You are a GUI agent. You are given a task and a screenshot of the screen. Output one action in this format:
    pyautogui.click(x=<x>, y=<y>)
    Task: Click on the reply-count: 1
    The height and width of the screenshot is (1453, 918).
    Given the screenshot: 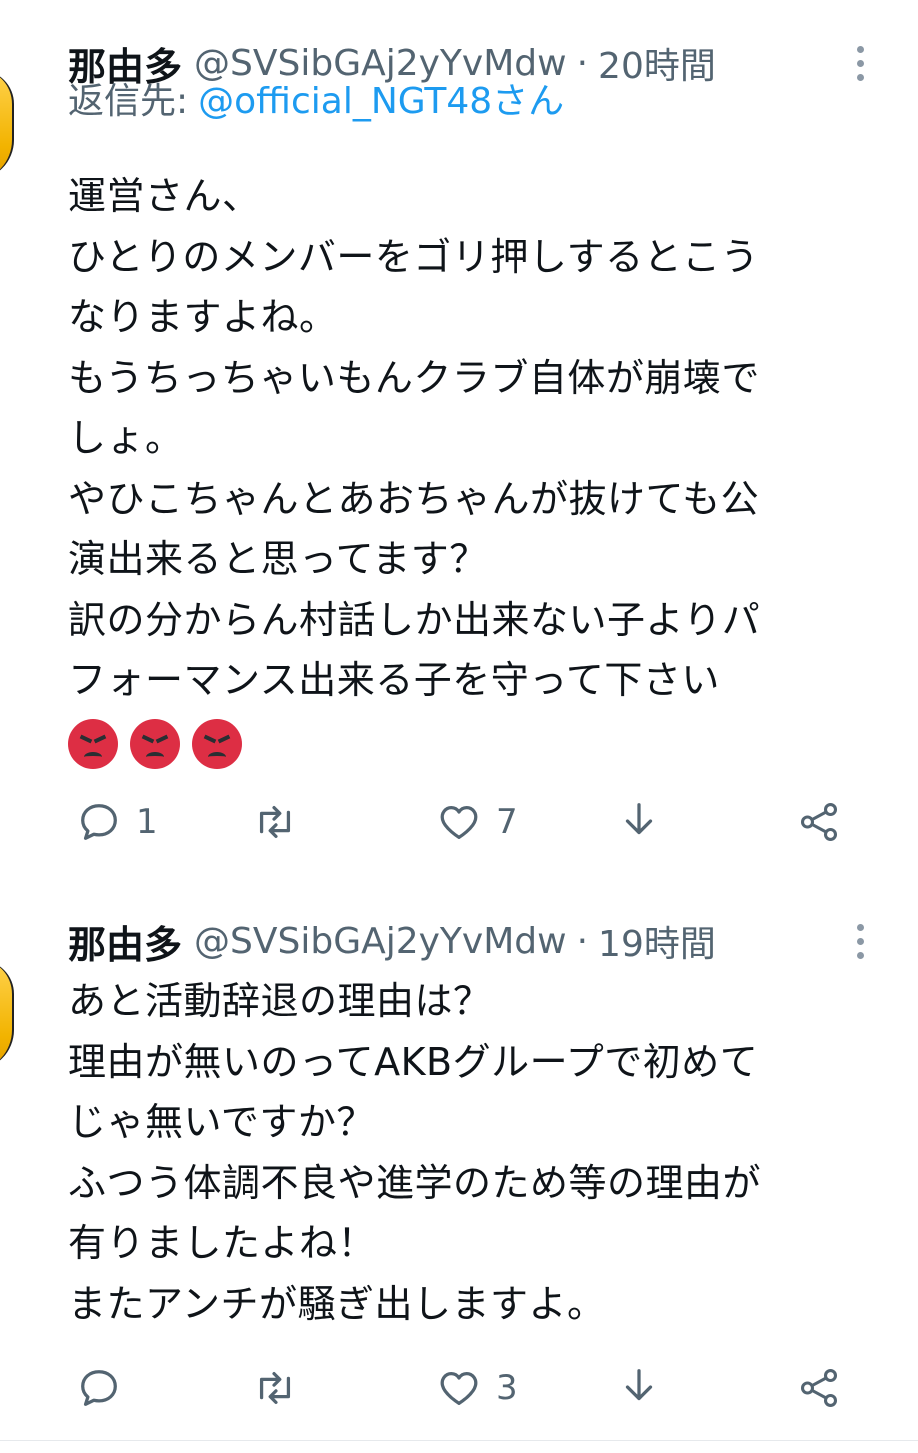 What is the action you would take?
    pyautogui.click(x=147, y=822)
    